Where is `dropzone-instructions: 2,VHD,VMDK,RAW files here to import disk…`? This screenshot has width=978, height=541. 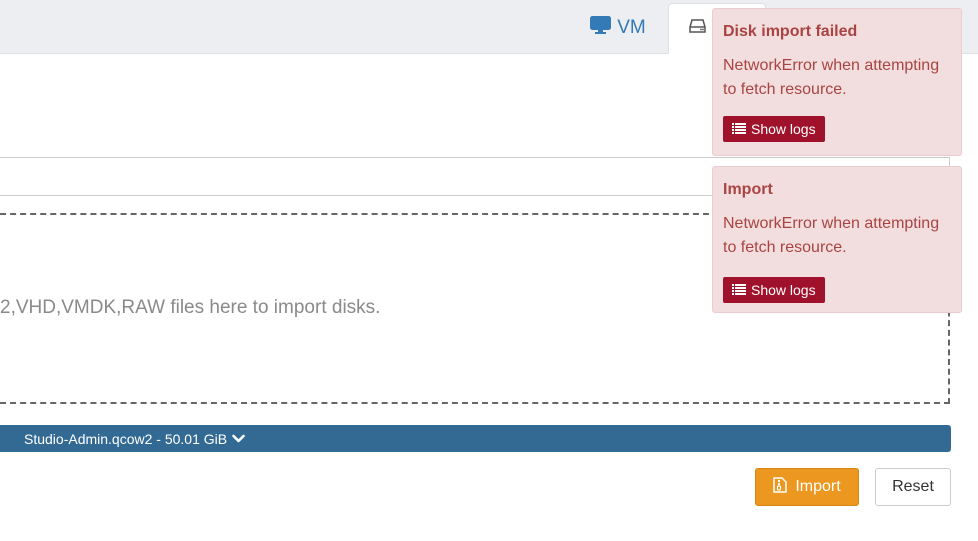 dropzone-instructions: 2,VHD,VMDK,RAW files here to import disk… is located at coordinates (190, 307).